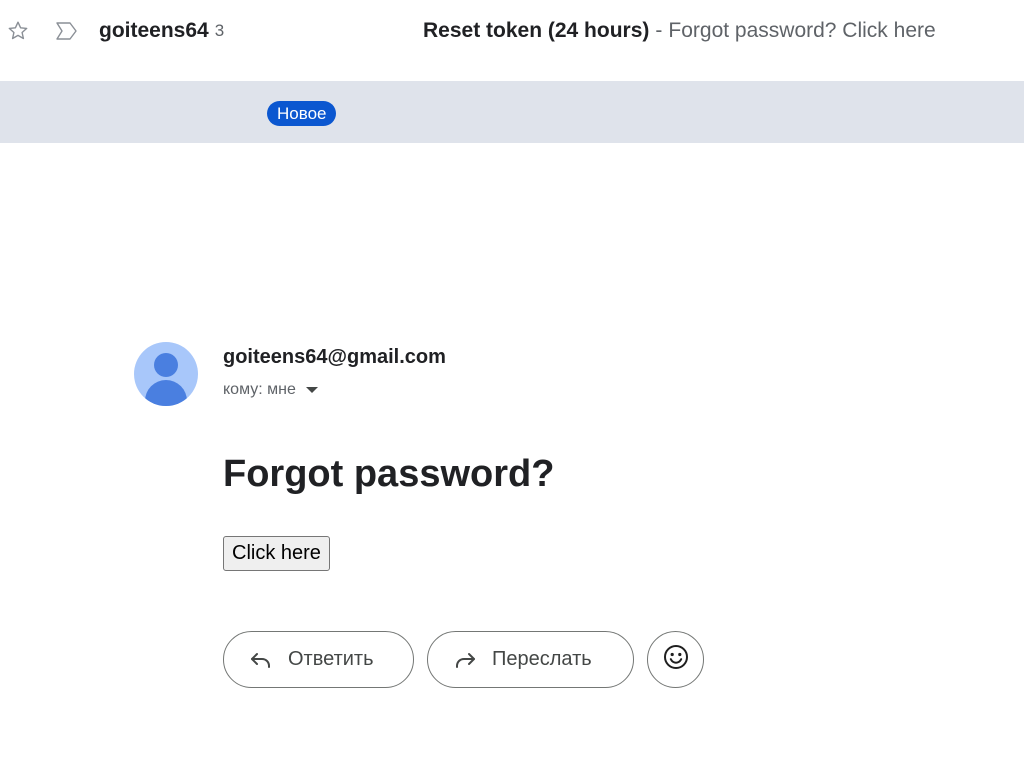 Image resolution: width=1024 pixels, height=768 pixels. What do you see at coordinates (334, 357) in the screenshot?
I see `sender-email: goiteens64@gmail.com` at bounding box center [334, 357].